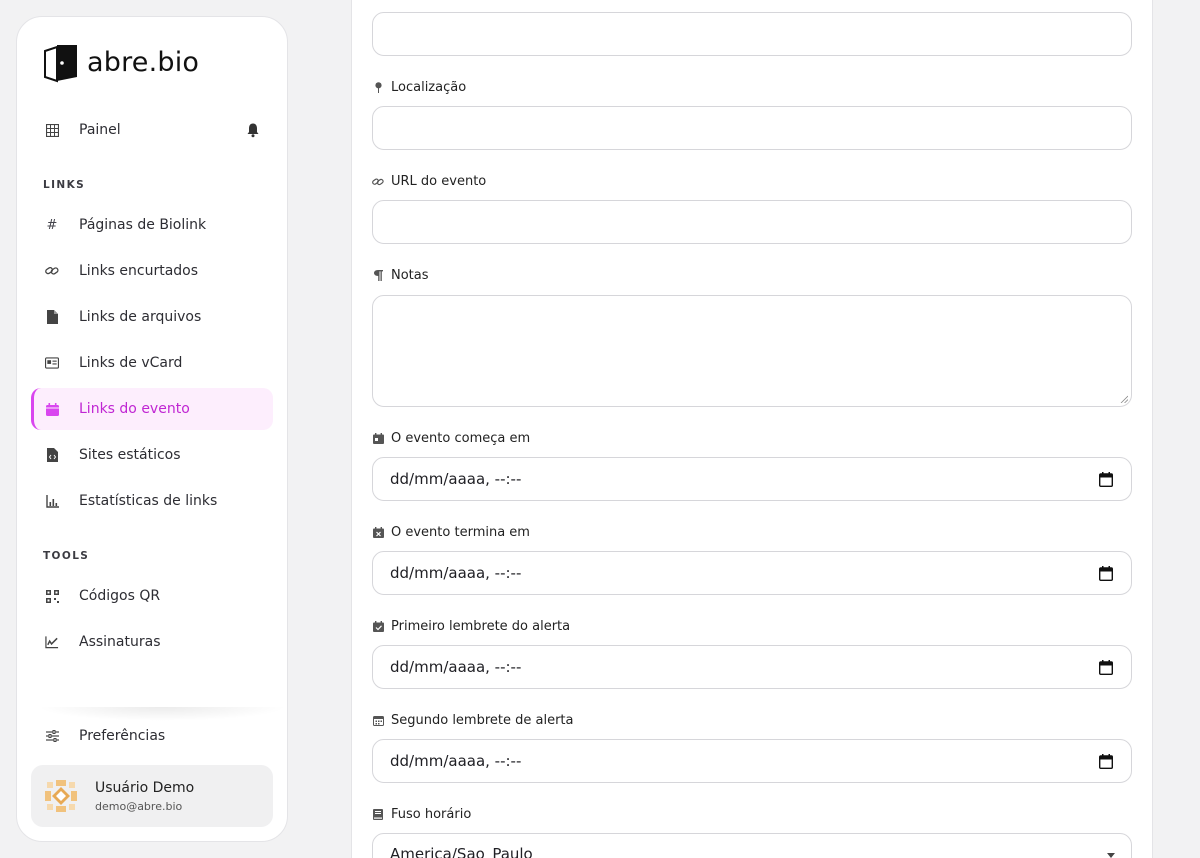 The width and height of the screenshot is (1200, 858). What do you see at coordinates (139, 271) in the screenshot?
I see `nav-item-label: Links encurtados` at bounding box center [139, 271].